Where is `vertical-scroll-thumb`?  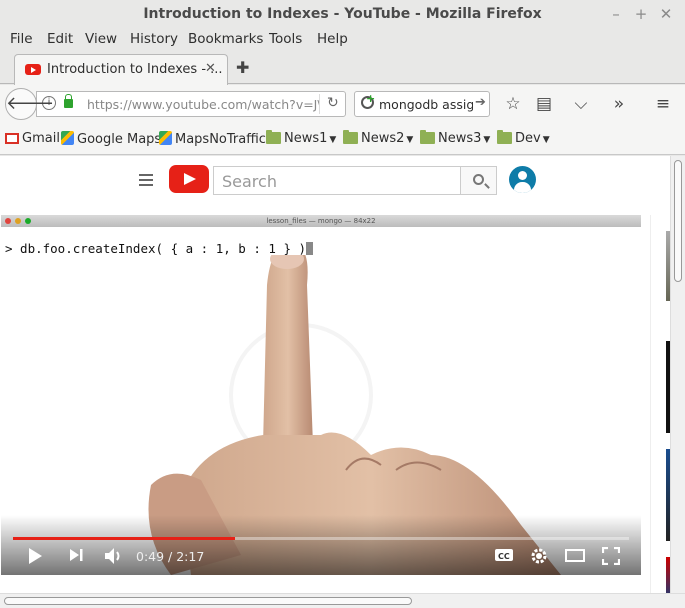
vertical-scroll-thumb is located at coordinates (678, 221).